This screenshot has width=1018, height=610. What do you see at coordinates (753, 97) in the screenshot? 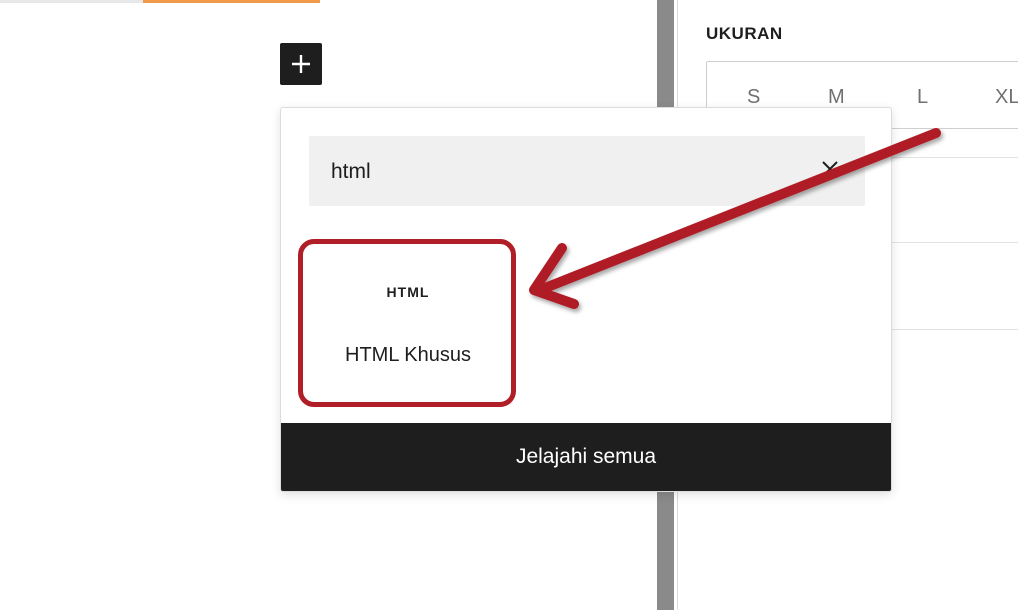
I see `size-option-s: S` at bounding box center [753, 97].